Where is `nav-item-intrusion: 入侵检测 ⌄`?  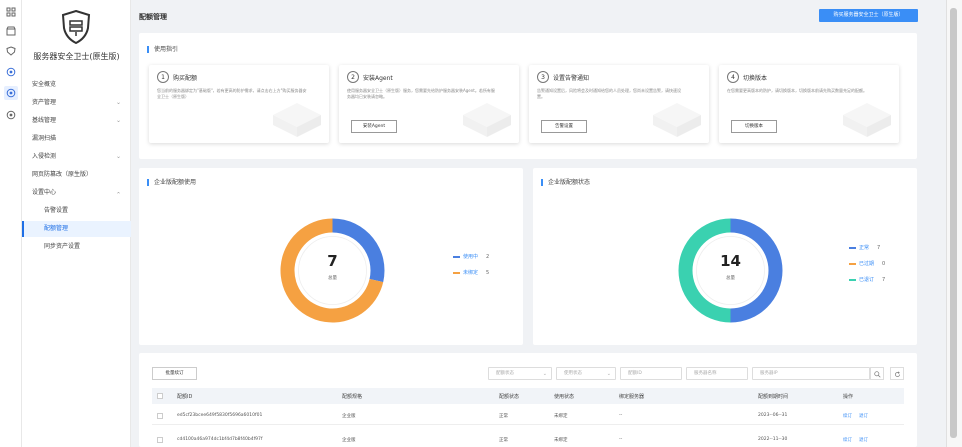 nav-item-intrusion: 入侵检测 ⌄ is located at coordinates (76, 157).